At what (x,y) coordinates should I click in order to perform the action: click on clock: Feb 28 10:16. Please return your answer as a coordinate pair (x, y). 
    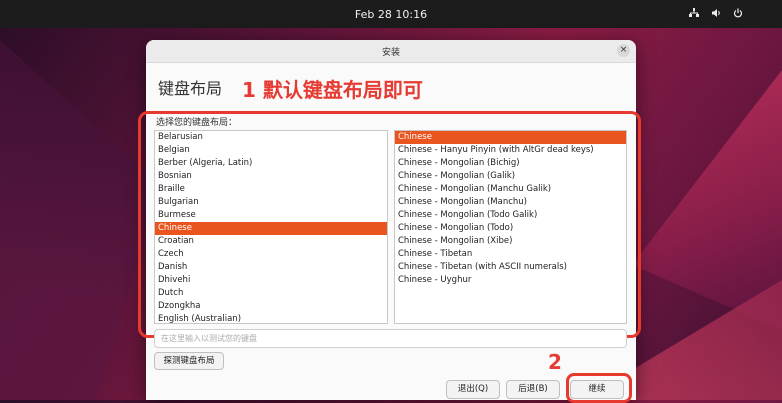
    Looking at the image, I should click on (391, 14).